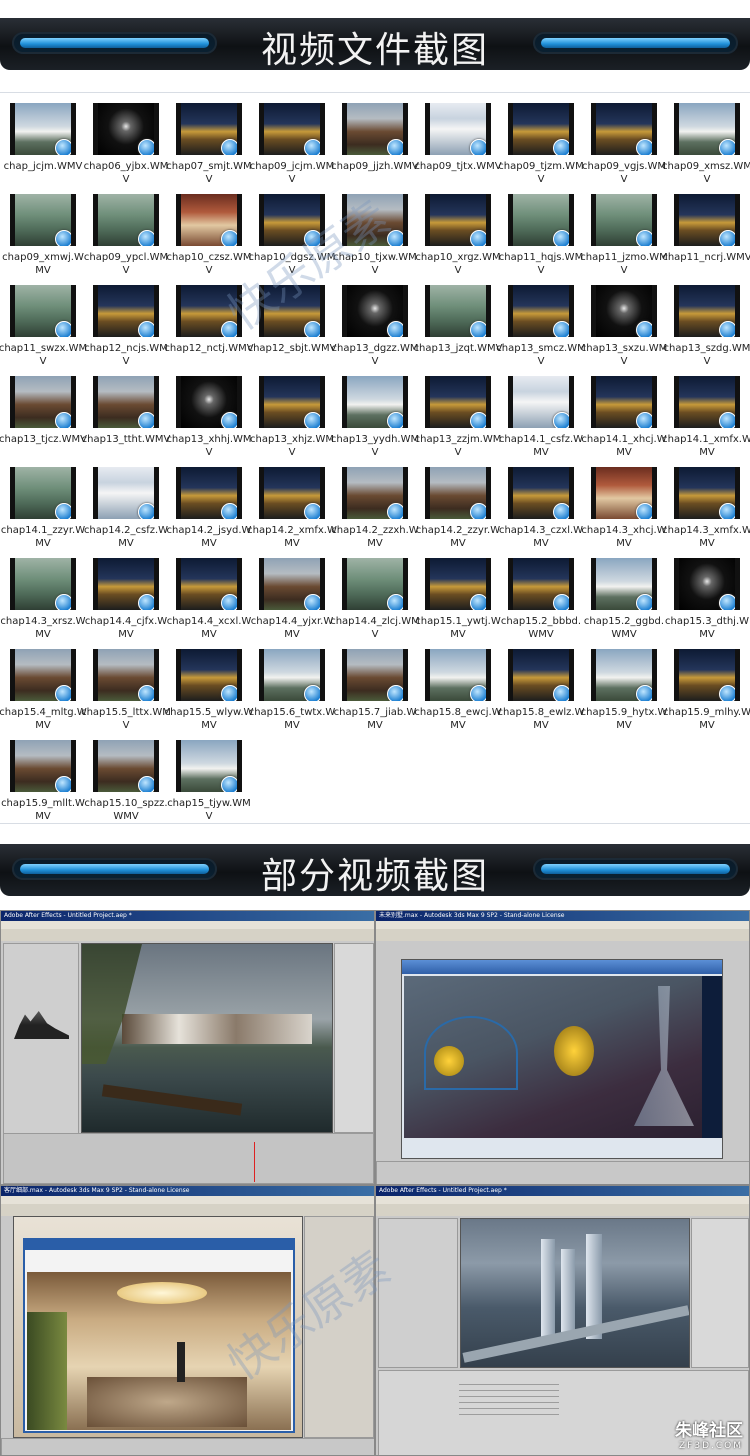 This screenshot has height=1456, width=750. What do you see at coordinates (292, 505) in the screenshot?
I see `file-item: chap14.2_xmfx.WMV` at bounding box center [292, 505].